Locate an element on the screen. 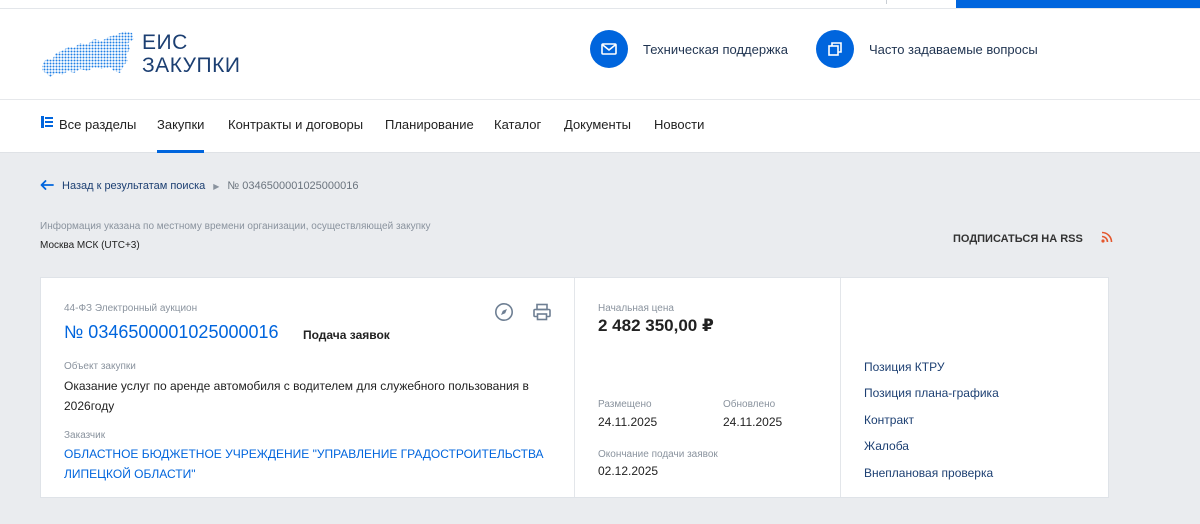  nav-planning-label: Планирование is located at coordinates (429, 124).